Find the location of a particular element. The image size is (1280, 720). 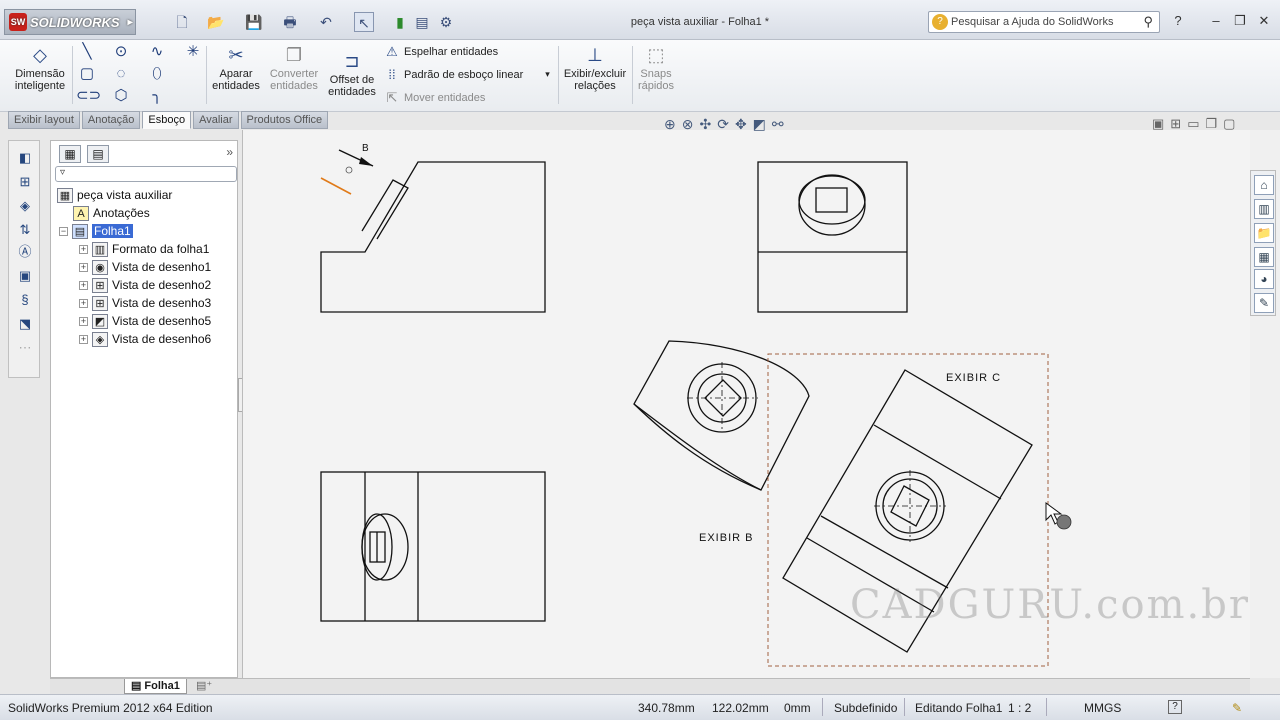

tree-item-vista-de-desenho5: + ◩ Vista de desenho5 is located at coordinates (145, 321).